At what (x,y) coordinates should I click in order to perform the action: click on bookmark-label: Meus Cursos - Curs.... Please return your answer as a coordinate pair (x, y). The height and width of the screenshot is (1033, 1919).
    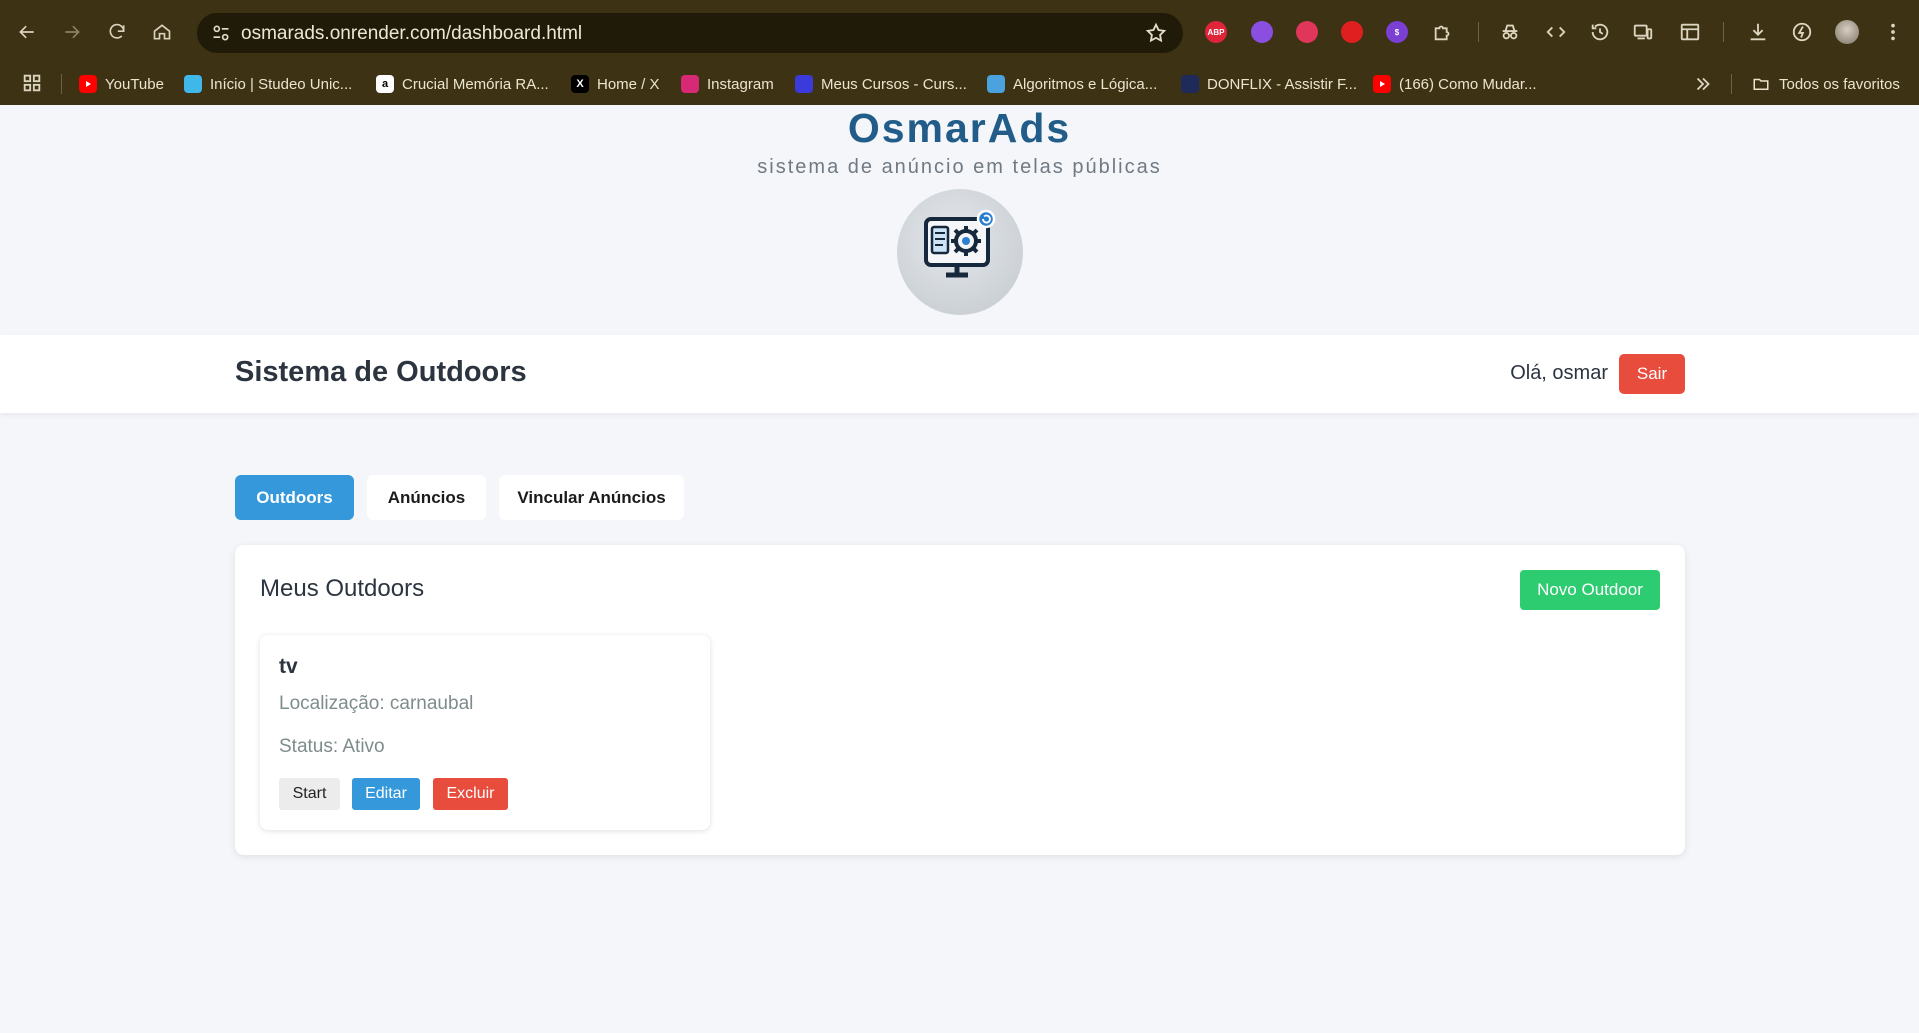
    Looking at the image, I should click on (894, 84).